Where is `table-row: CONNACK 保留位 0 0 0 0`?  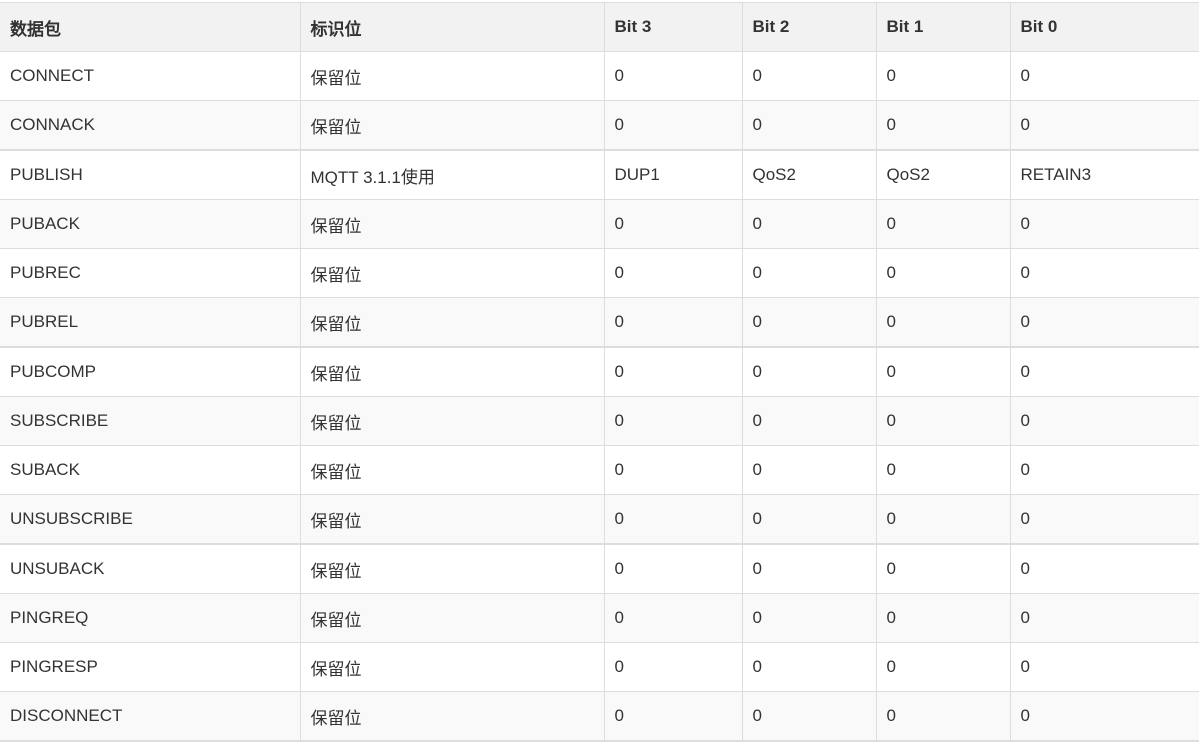 table-row: CONNACK 保留位 0 0 0 0 is located at coordinates (599, 125).